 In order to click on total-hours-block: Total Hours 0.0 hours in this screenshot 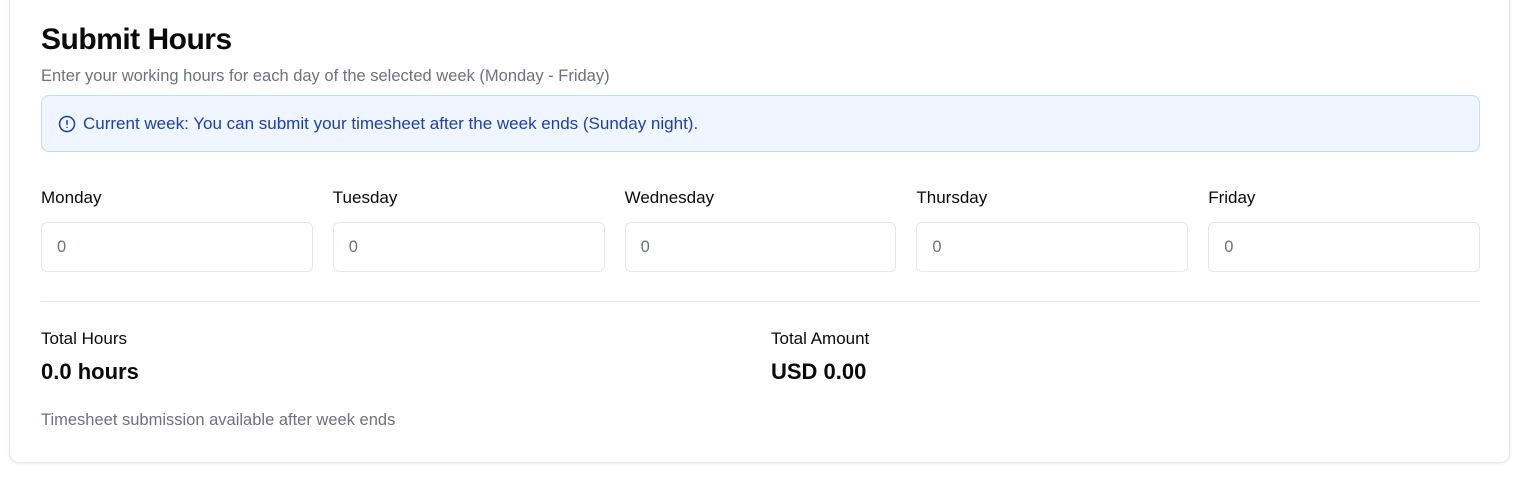, I will do `click(90, 356)`.